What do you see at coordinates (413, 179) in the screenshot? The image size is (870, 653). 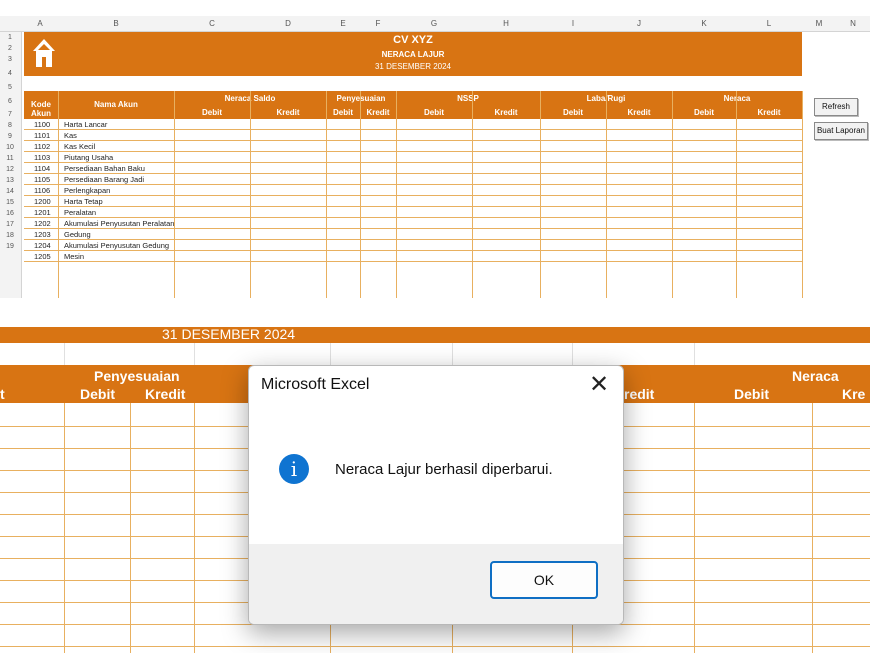 I see `table-row: 1105 Persediaan Barang Jadi` at bounding box center [413, 179].